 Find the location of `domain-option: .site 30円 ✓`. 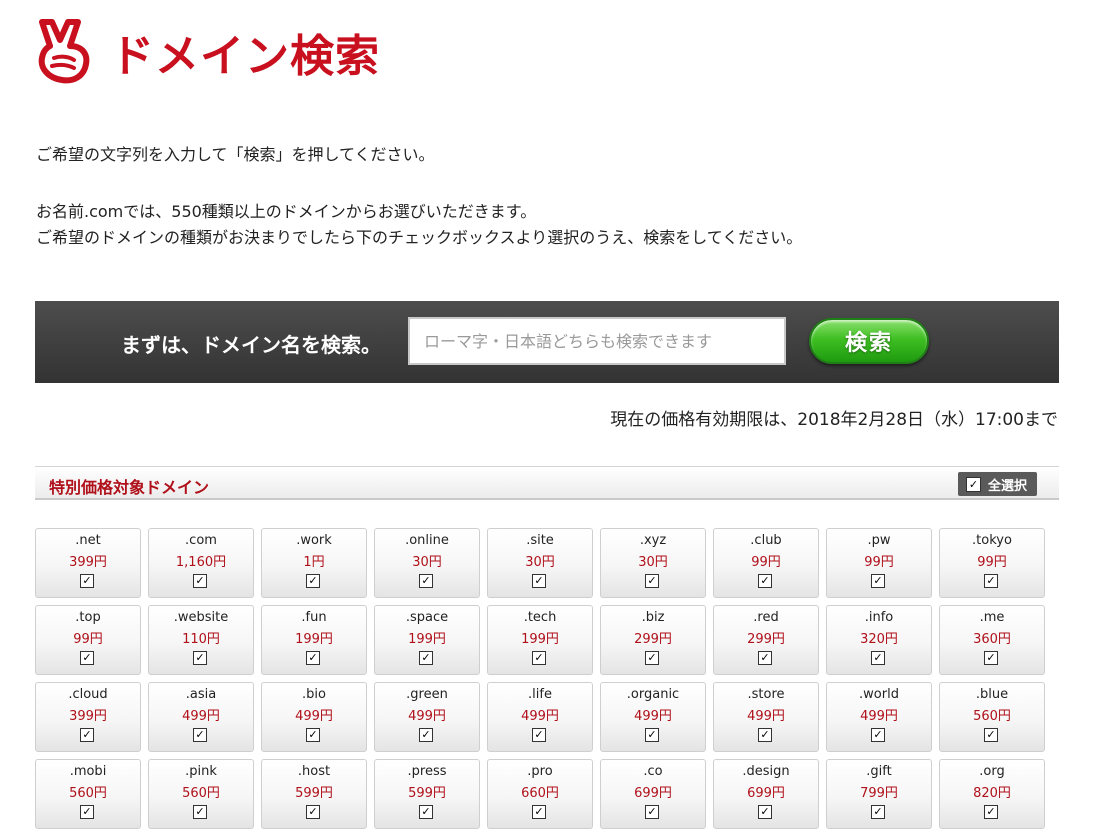

domain-option: .site 30円 ✓ is located at coordinates (540, 563).